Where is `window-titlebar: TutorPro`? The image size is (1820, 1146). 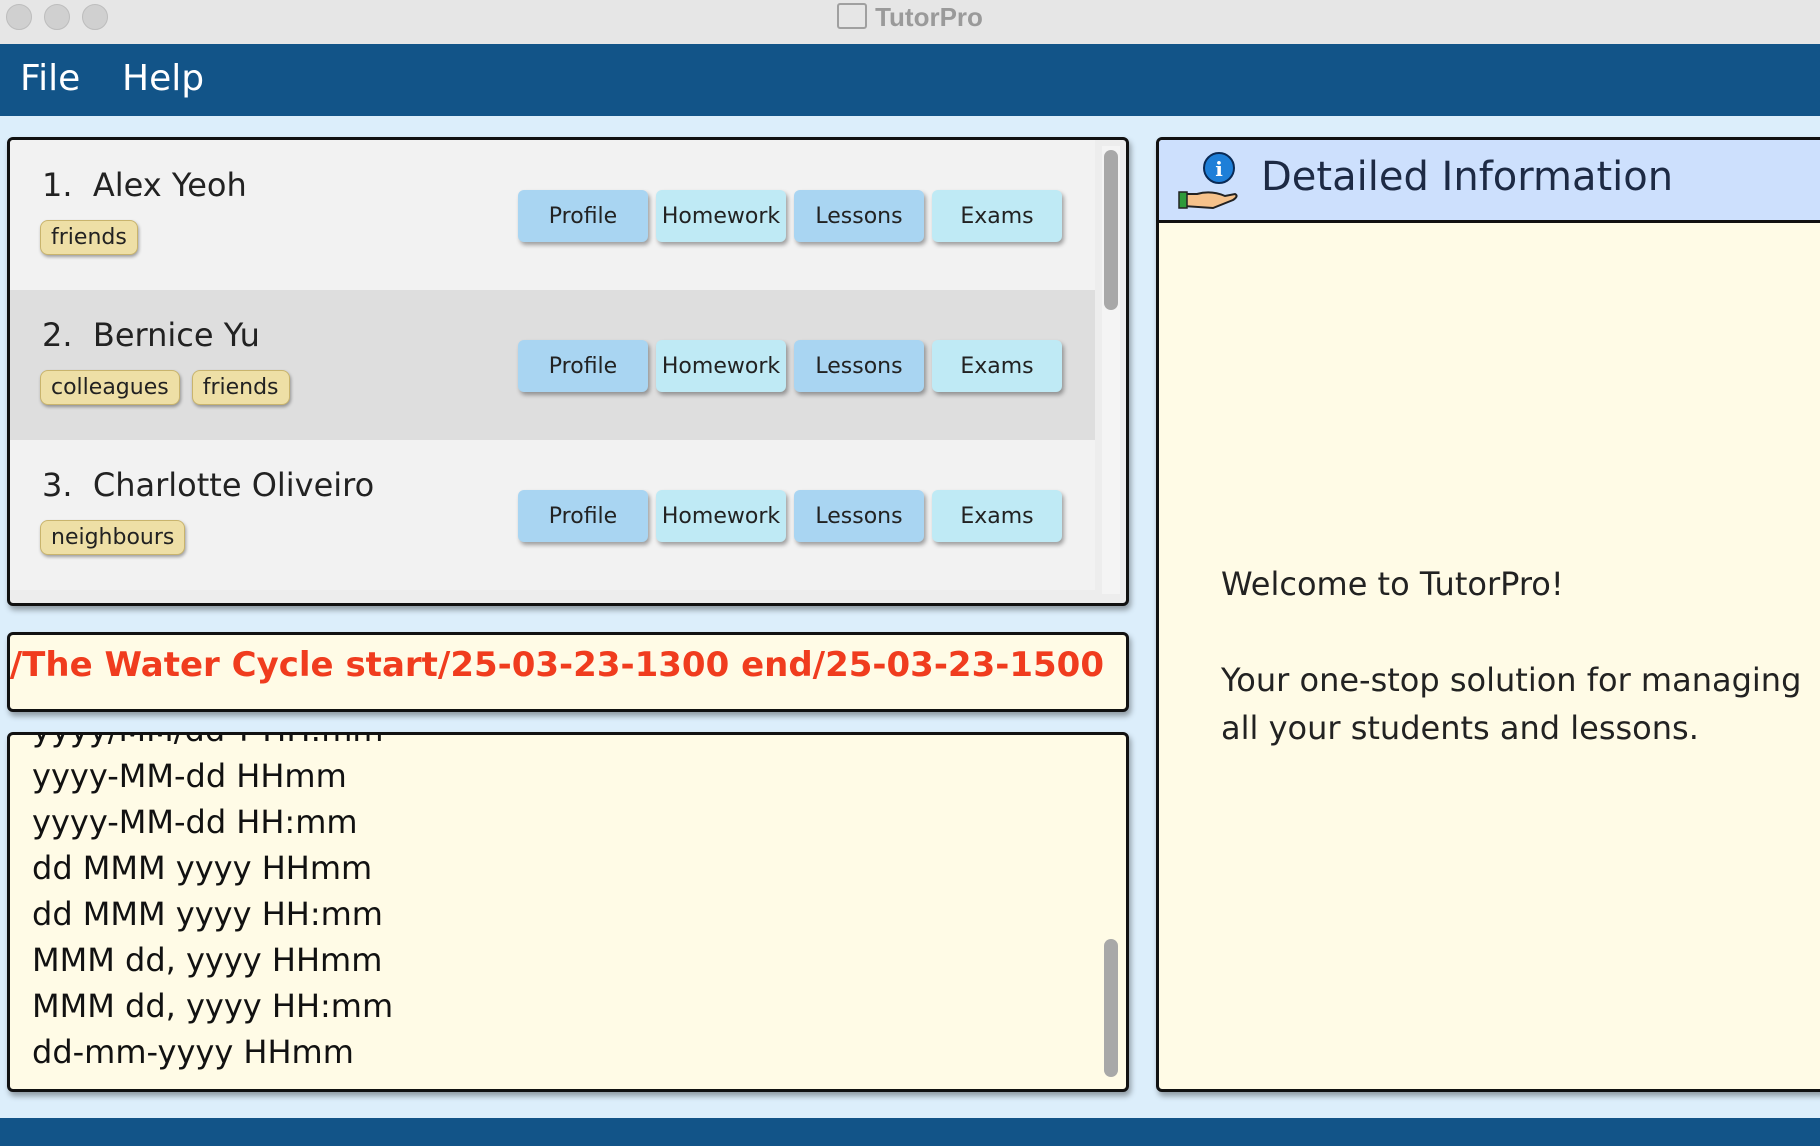 window-titlebar: TutorPro is located at coordinates (910, 22).